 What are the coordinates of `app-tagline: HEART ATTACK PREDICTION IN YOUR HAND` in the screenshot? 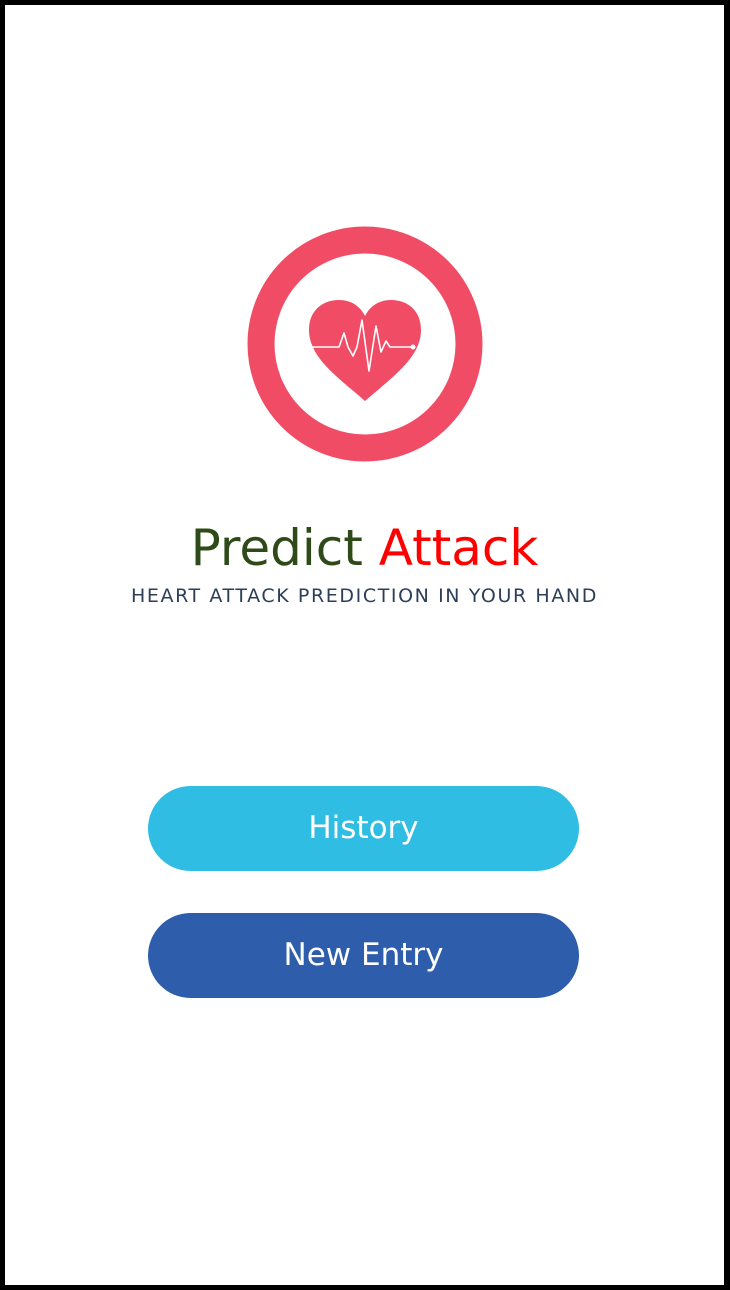 It's located at (364, 596).